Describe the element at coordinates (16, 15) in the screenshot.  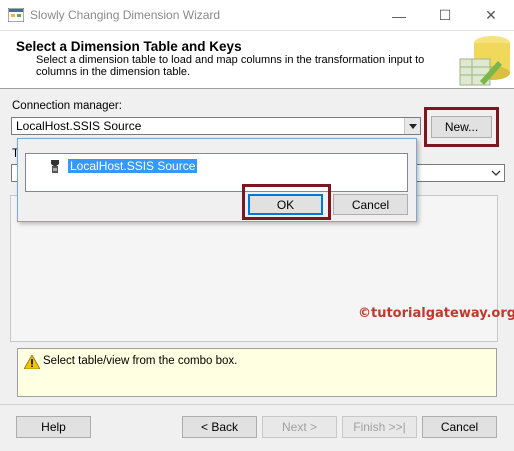
I see `app-icon` at that location.